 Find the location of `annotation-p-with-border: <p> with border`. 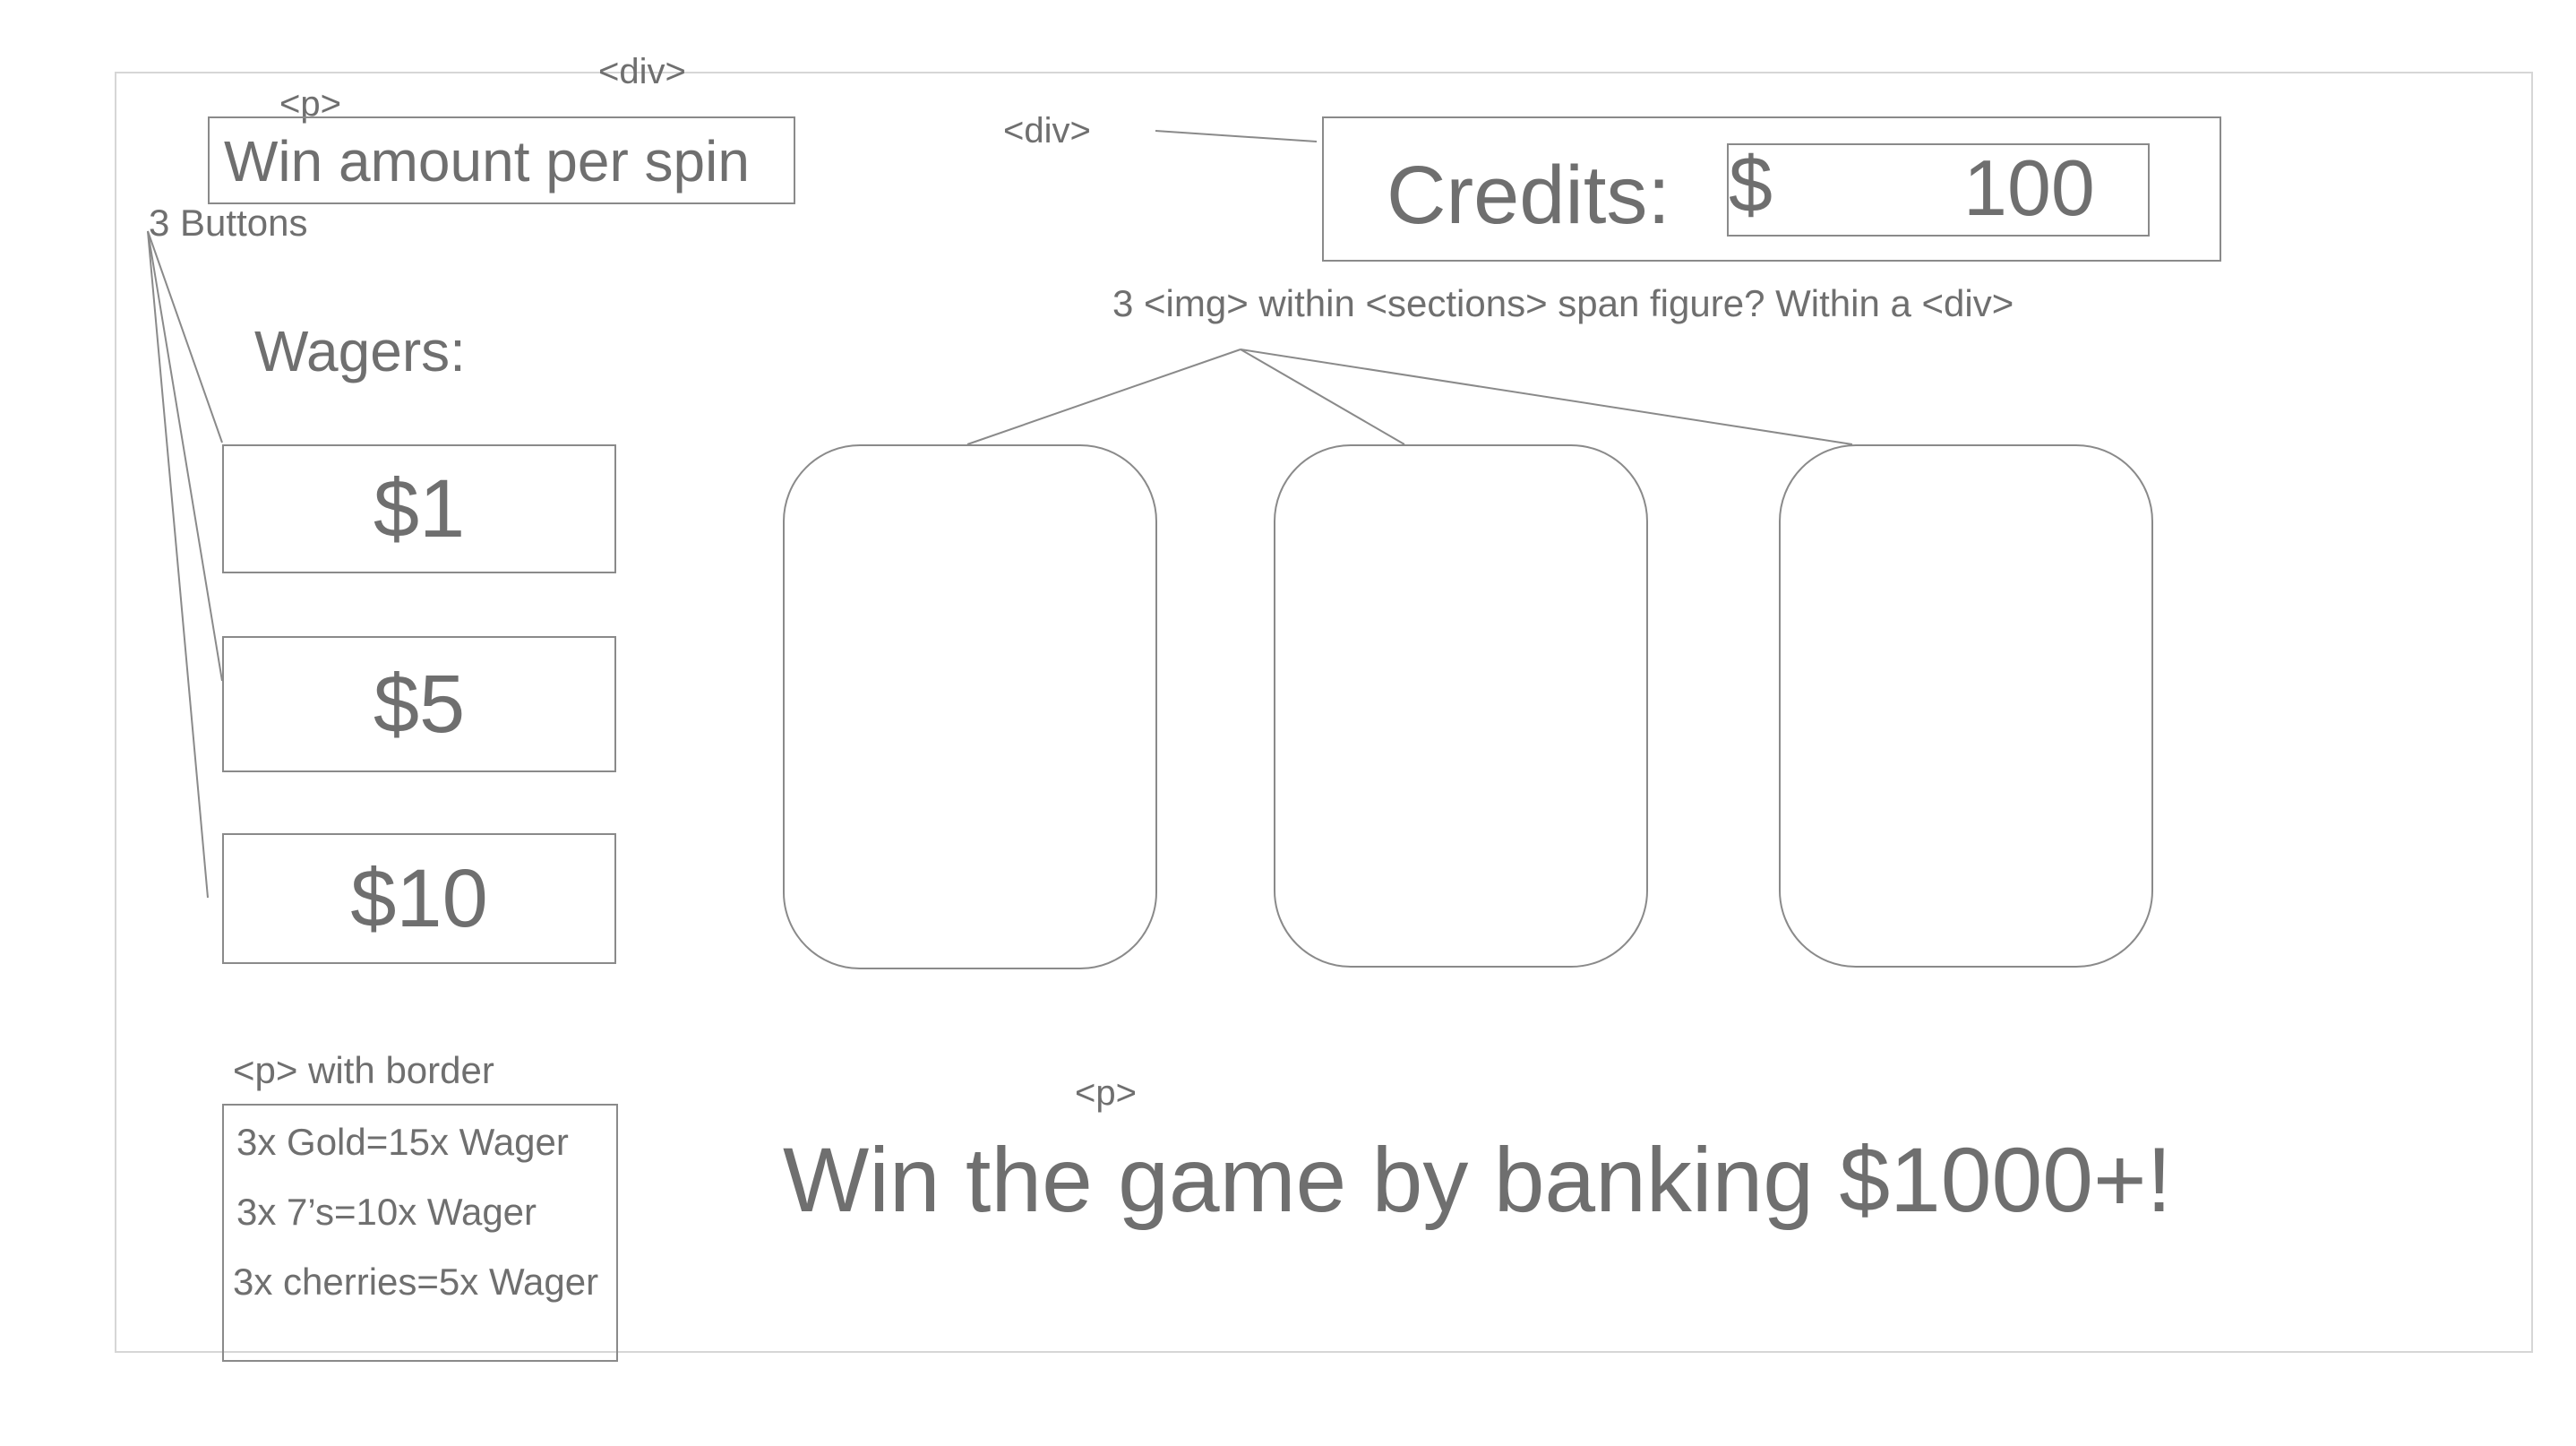

annotation-p-with-border: <p> with border is located at coordinates (363, 1070).